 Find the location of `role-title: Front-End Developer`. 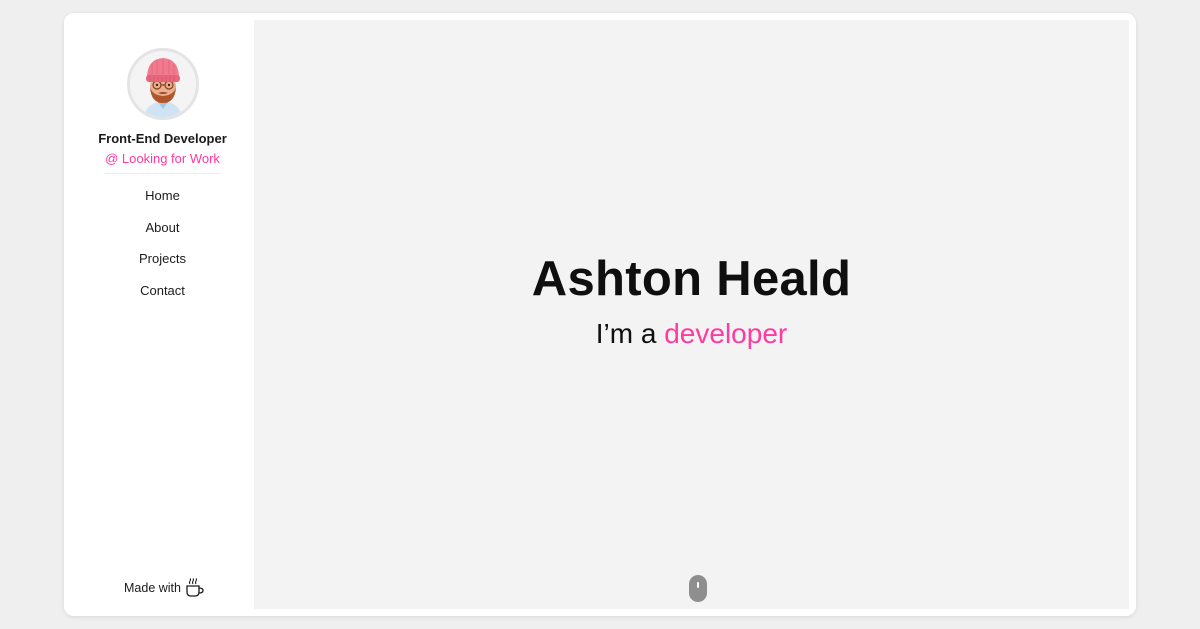

role-title: Front-End Developer is located at coordinates (162, 138).